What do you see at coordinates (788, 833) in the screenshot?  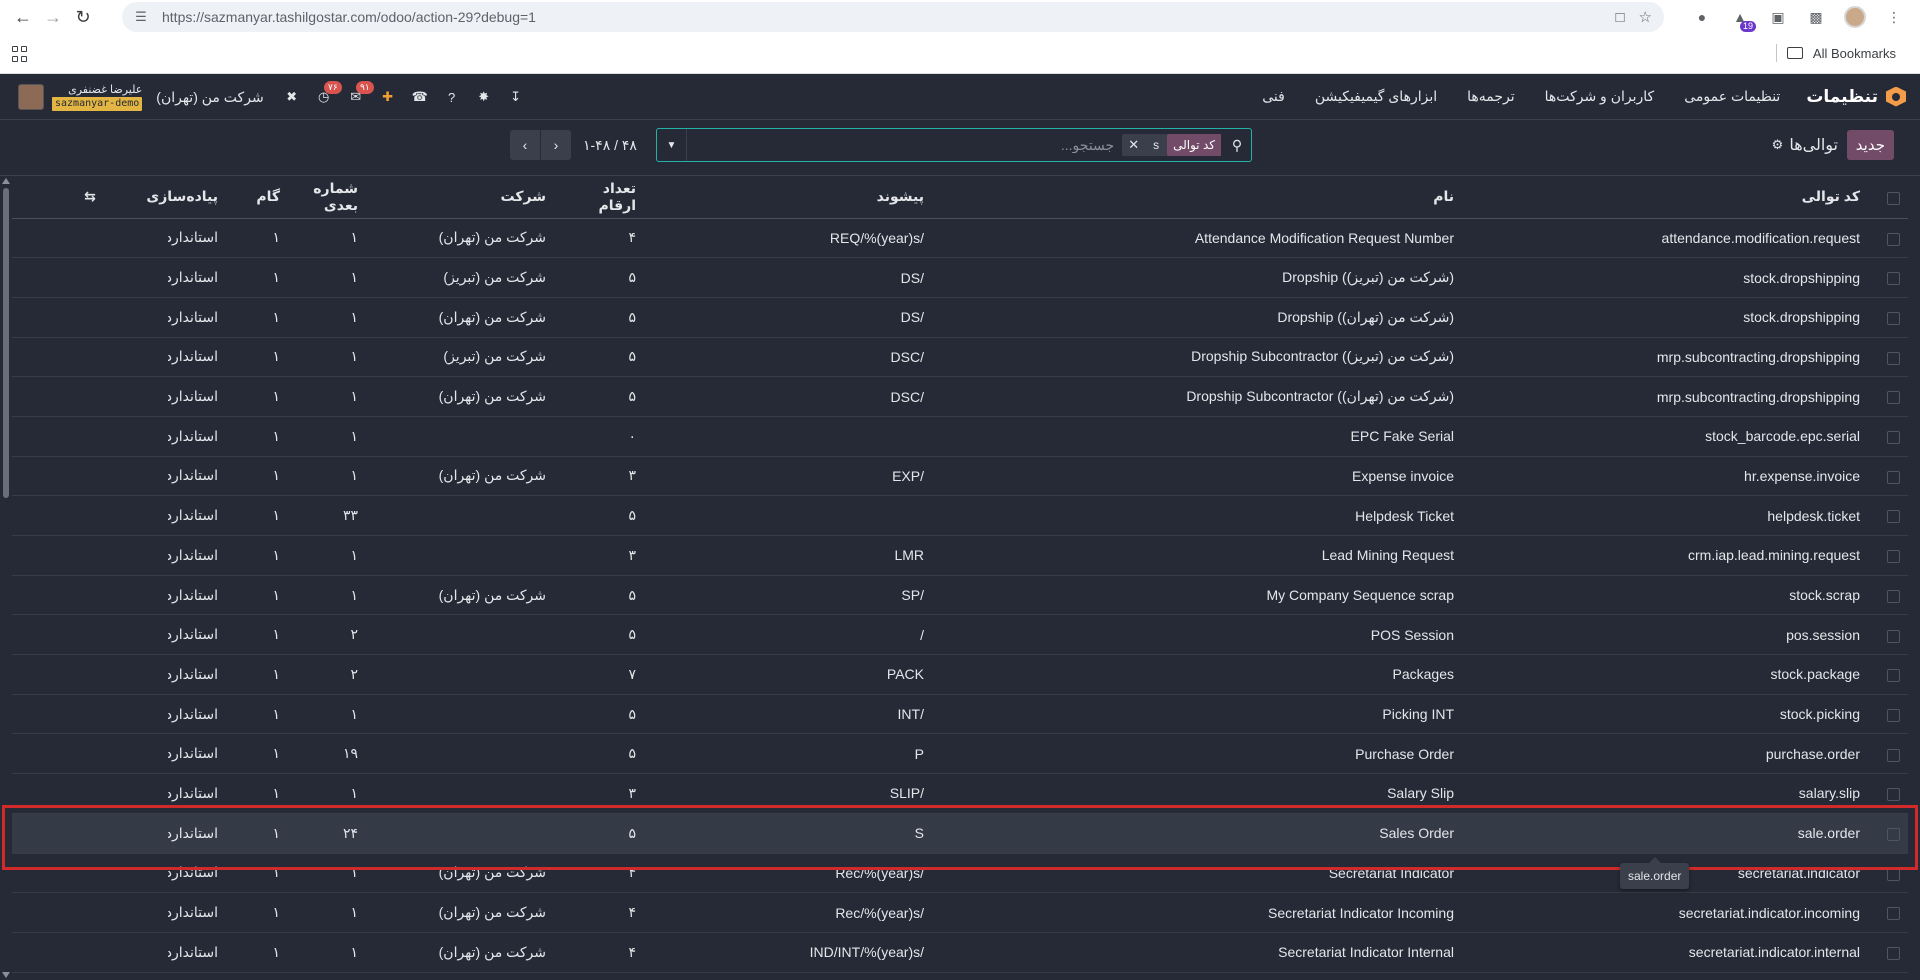 I see `cell-prefix: S` at bounding box center [788, 833].